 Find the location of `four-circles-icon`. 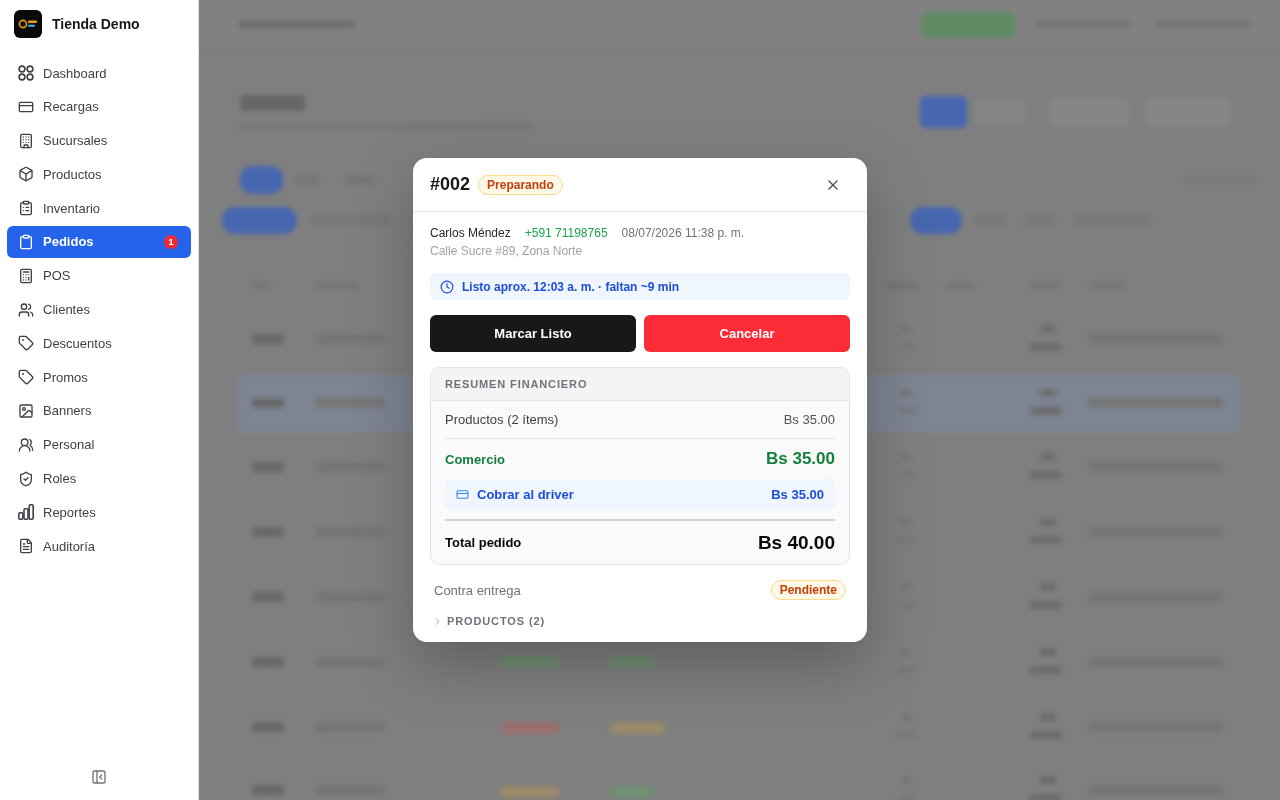

four-circles-icon is located at coordinates (26, 73).